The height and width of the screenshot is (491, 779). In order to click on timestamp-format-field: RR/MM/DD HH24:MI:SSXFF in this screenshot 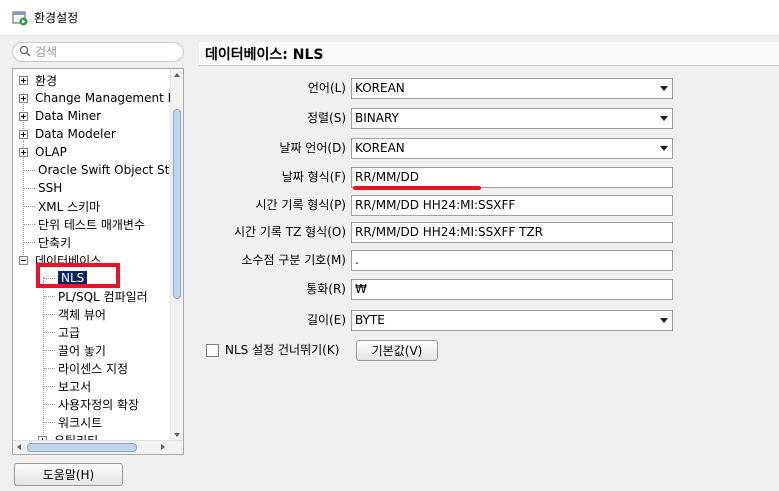, I will do `click(512, 205)`.